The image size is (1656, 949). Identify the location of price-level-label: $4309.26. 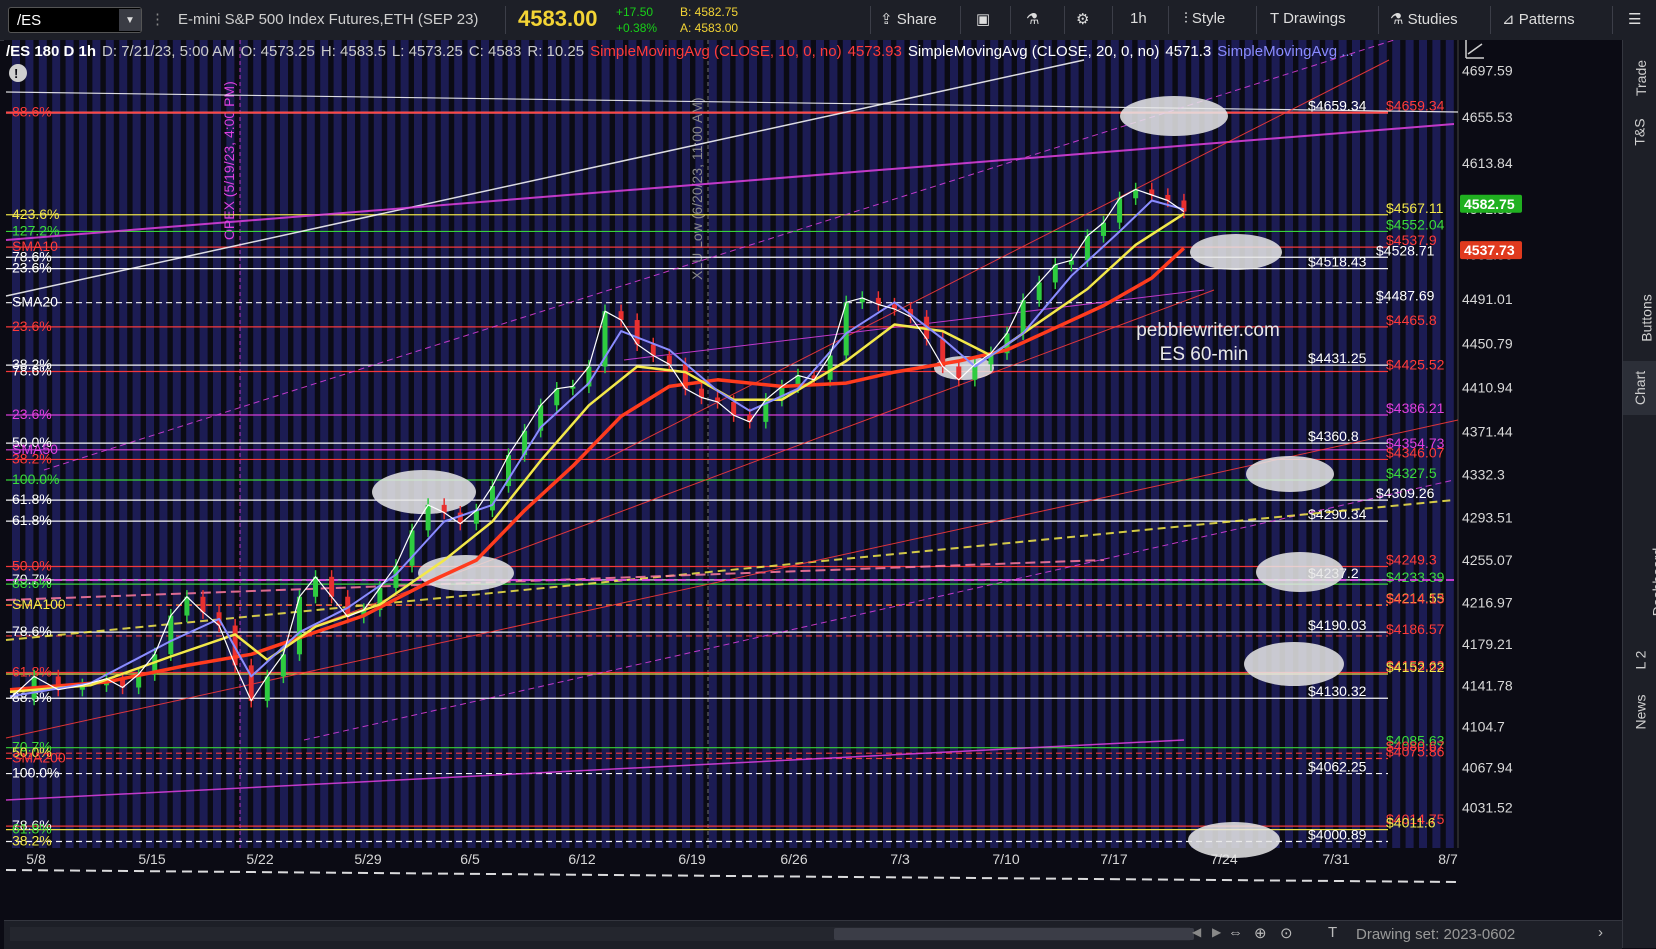
(1405, 493).